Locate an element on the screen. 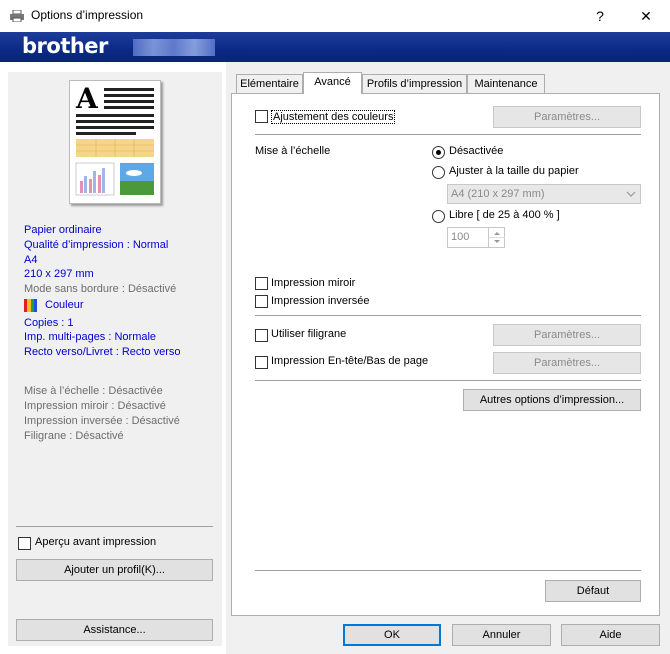  summary-paper-type: Papier ordinaire is located at coordinates (63, 230).